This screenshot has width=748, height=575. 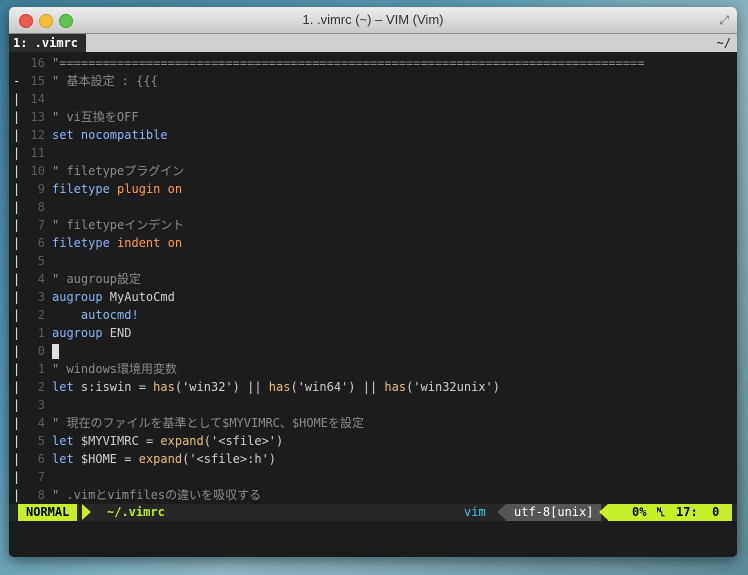 What do you see at coordinates (37, 135) in the screenshot?
I see `line-number: 12` at bounding box center [37, 135].